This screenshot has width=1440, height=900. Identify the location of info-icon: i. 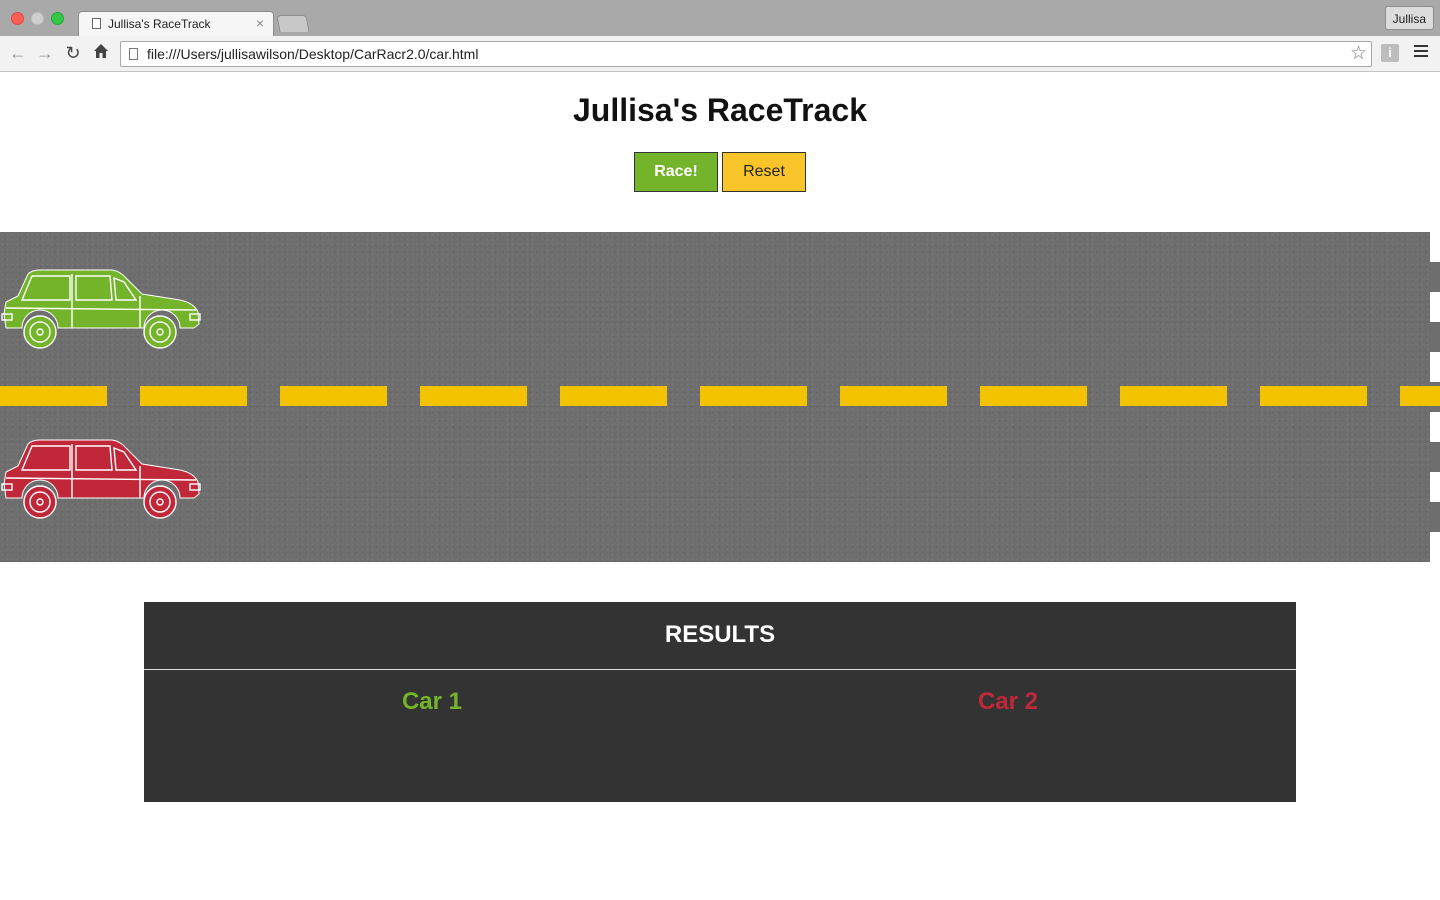
(1390, 53).